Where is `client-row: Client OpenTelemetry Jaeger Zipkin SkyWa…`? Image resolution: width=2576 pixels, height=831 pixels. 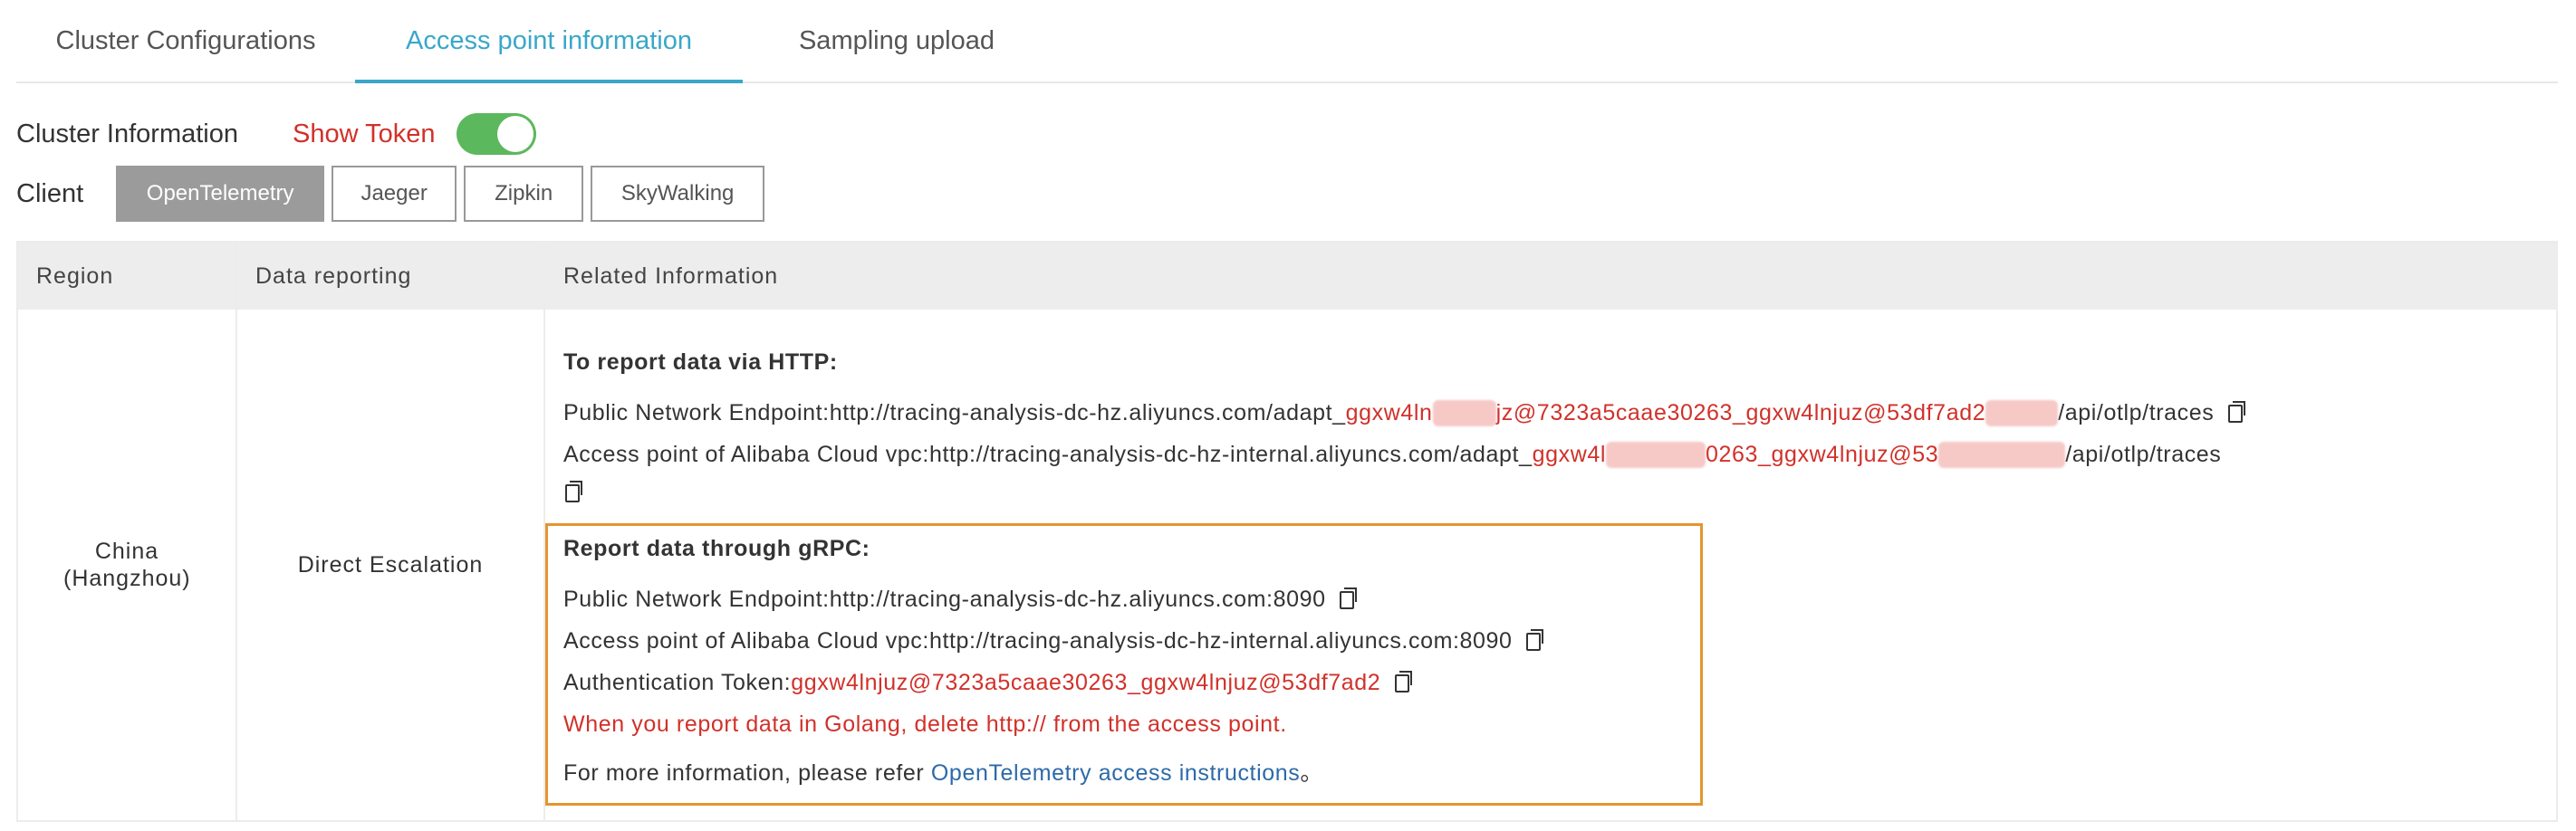
client-row: Client OpenTelemetry Jaeger Zipkin SkyWa… is located at coordinates (394, 194).